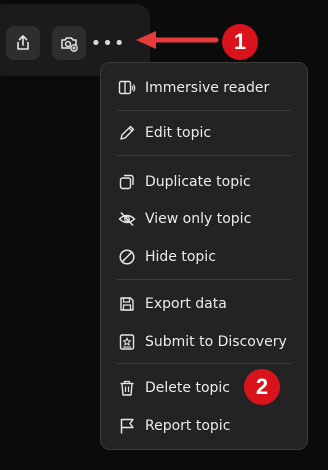 This screenshot has height=470, width=328. I want to click on menu-item-immersive-reader: Immersive reader, so click(204, 88).